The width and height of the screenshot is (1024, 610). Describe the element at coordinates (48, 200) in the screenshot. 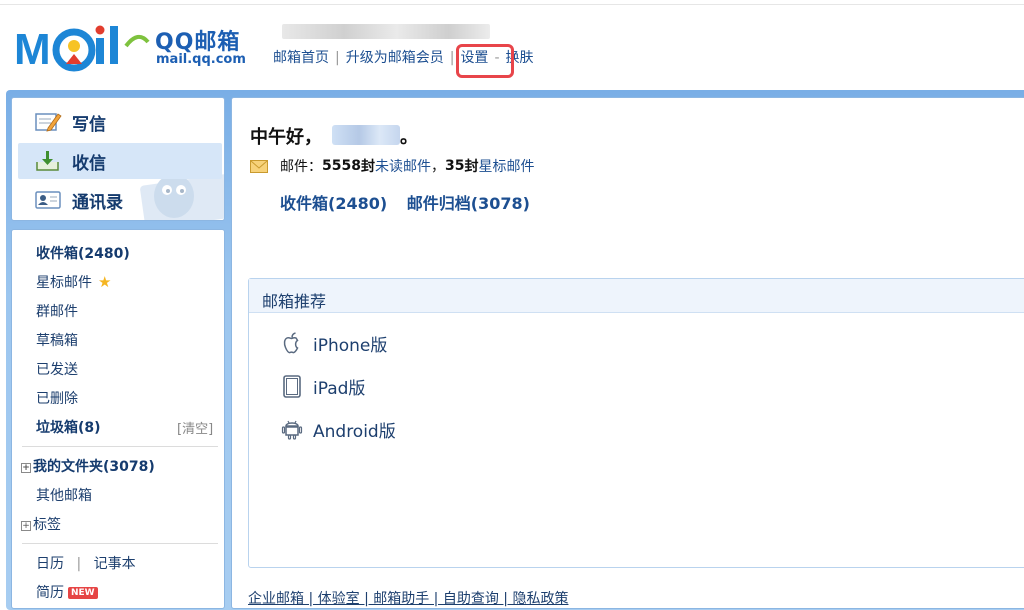

I see `contacts-card-icon` at that location.